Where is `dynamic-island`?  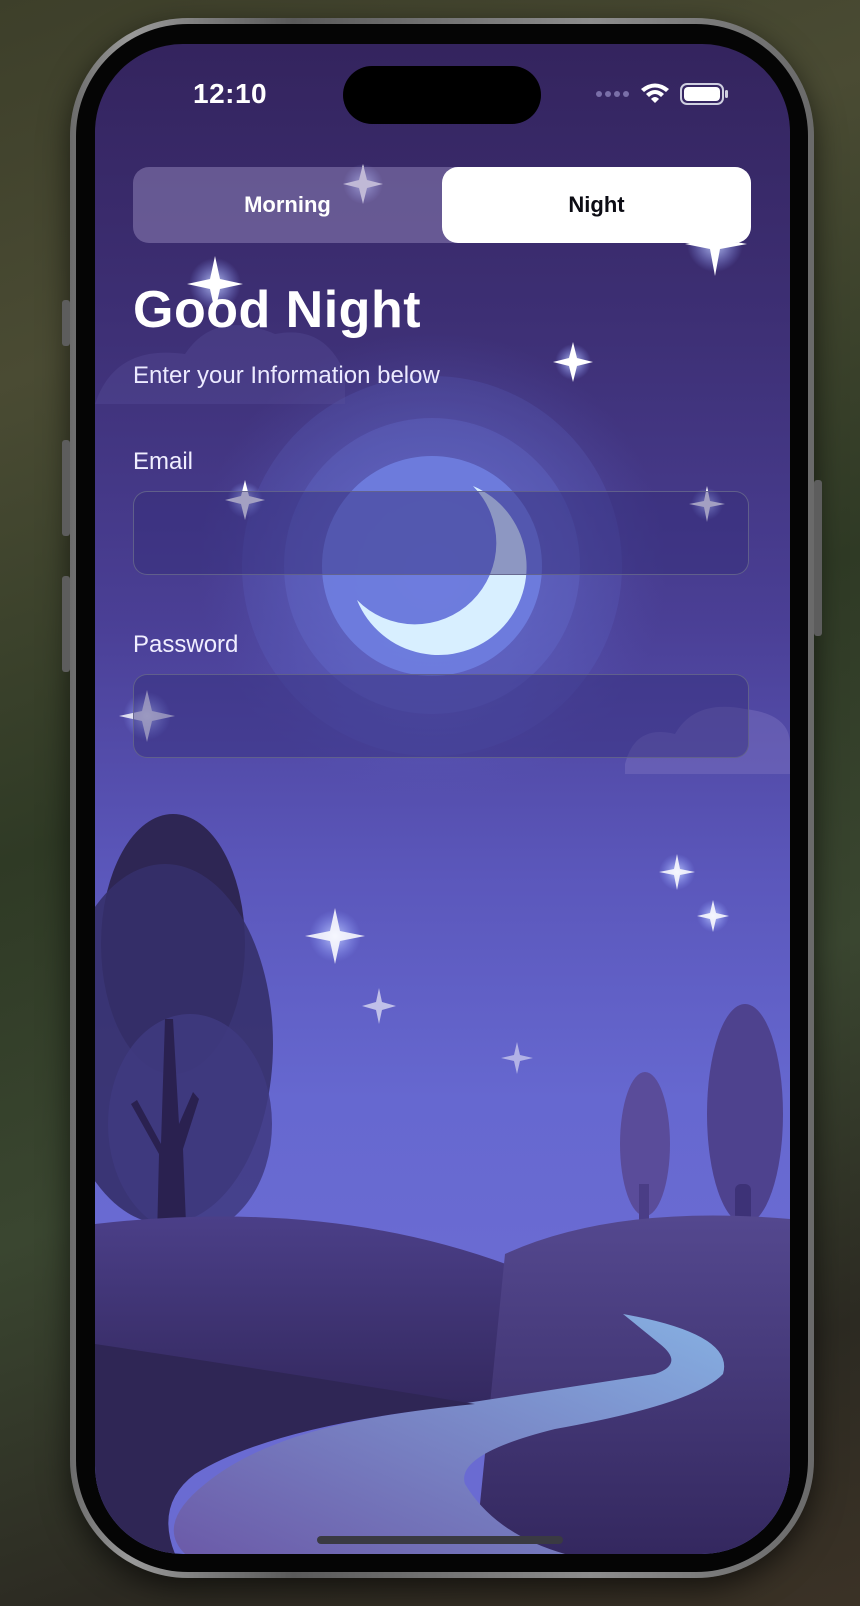 dynamic-island is located at coordinates (442, 95).